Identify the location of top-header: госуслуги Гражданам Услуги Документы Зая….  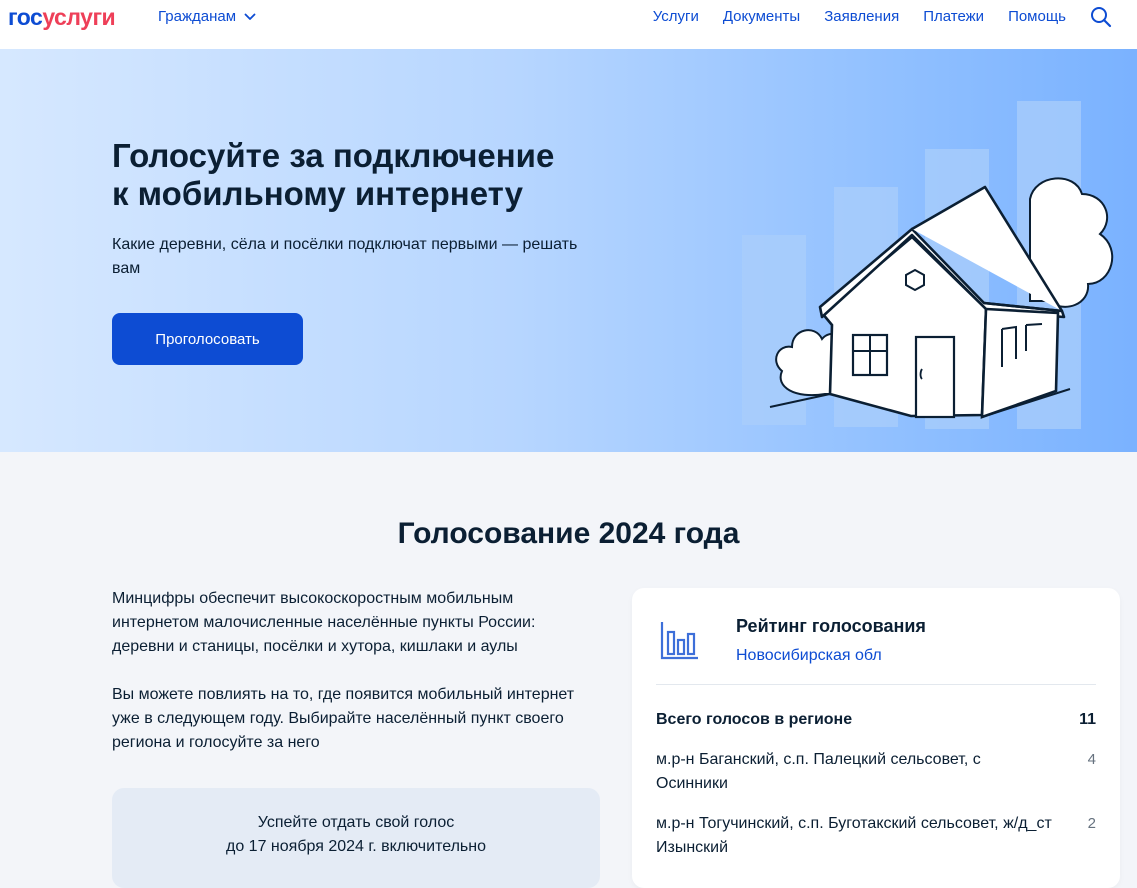
(568, 24).